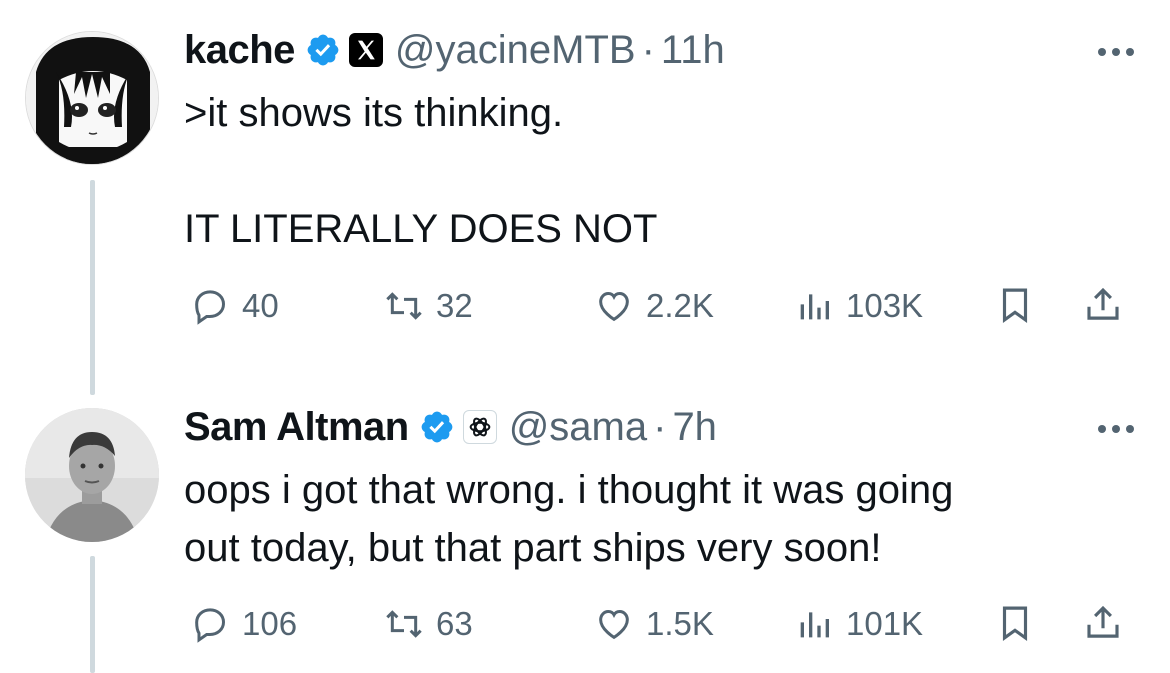 The width and height of the screenshot is (1170, 673). I want to click on retweet-button: 32, so click(428, 306).